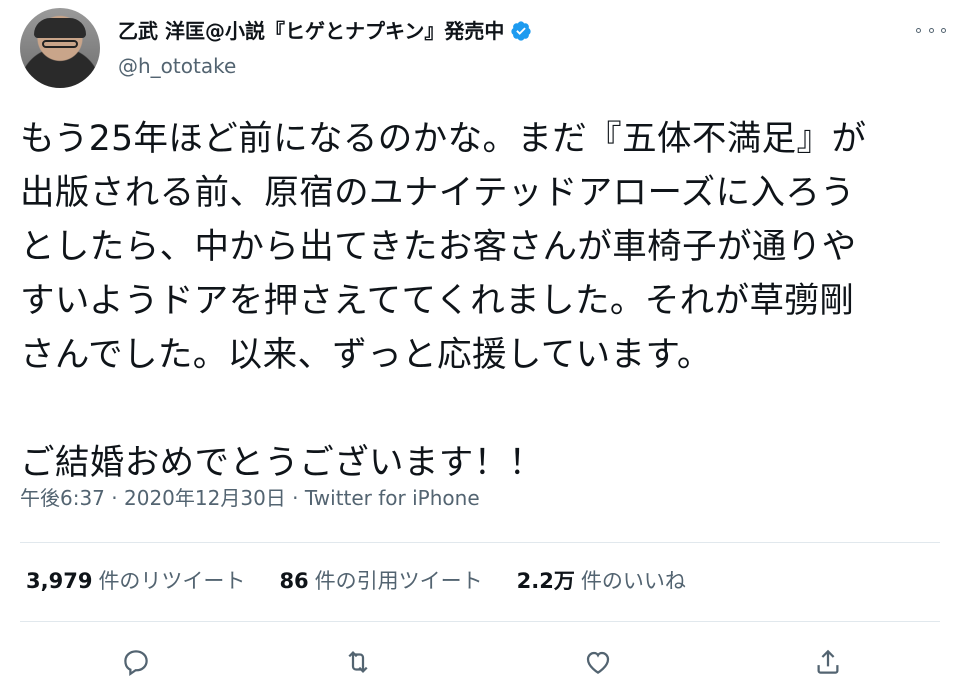 The image size is (960, 688). I want to click on share-button, so click(828, 662).